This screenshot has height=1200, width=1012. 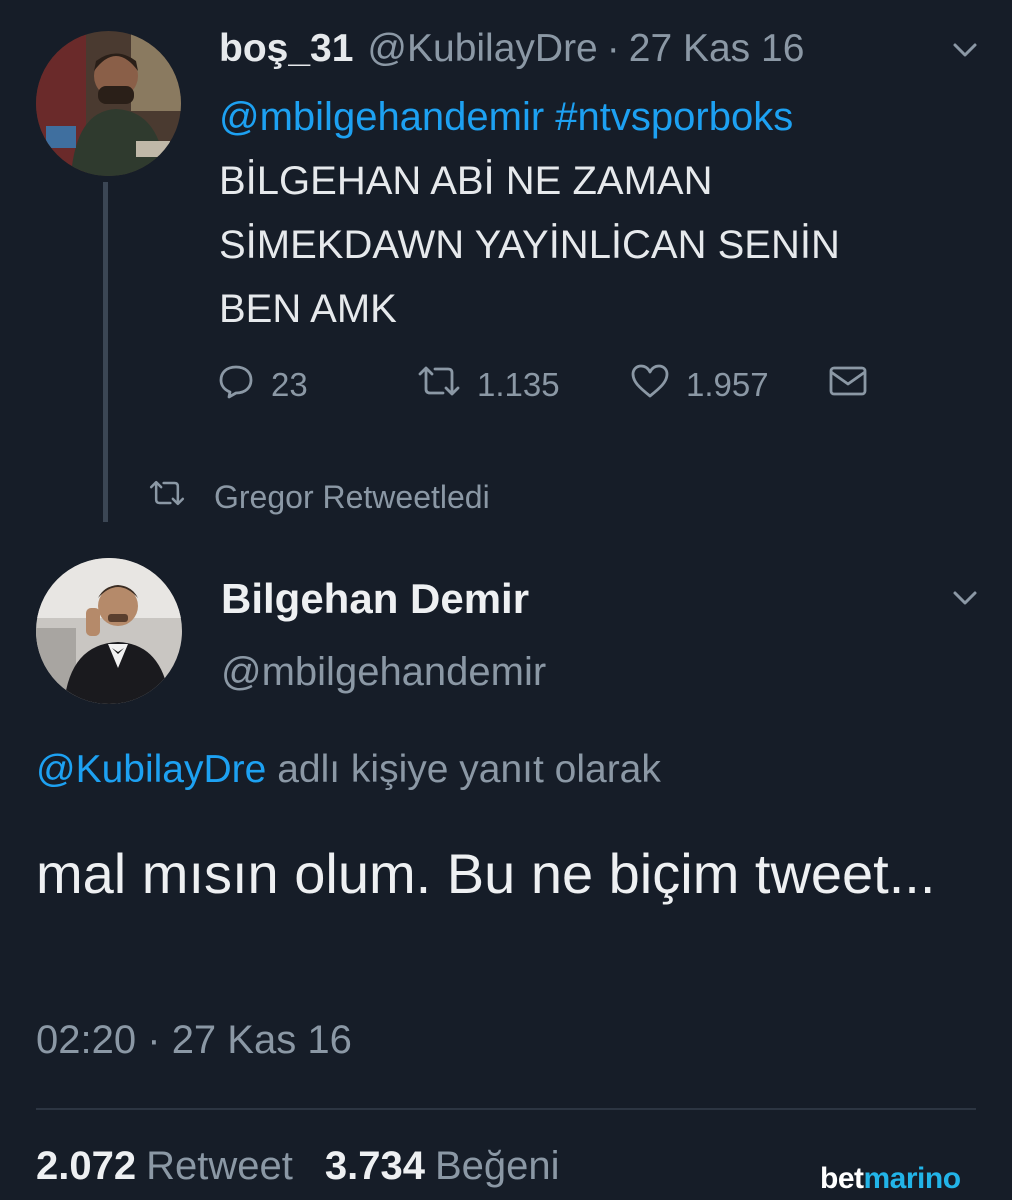 I want to click on tweet1-actions: 23 1.135 1.957, so click(x=550, y=385).